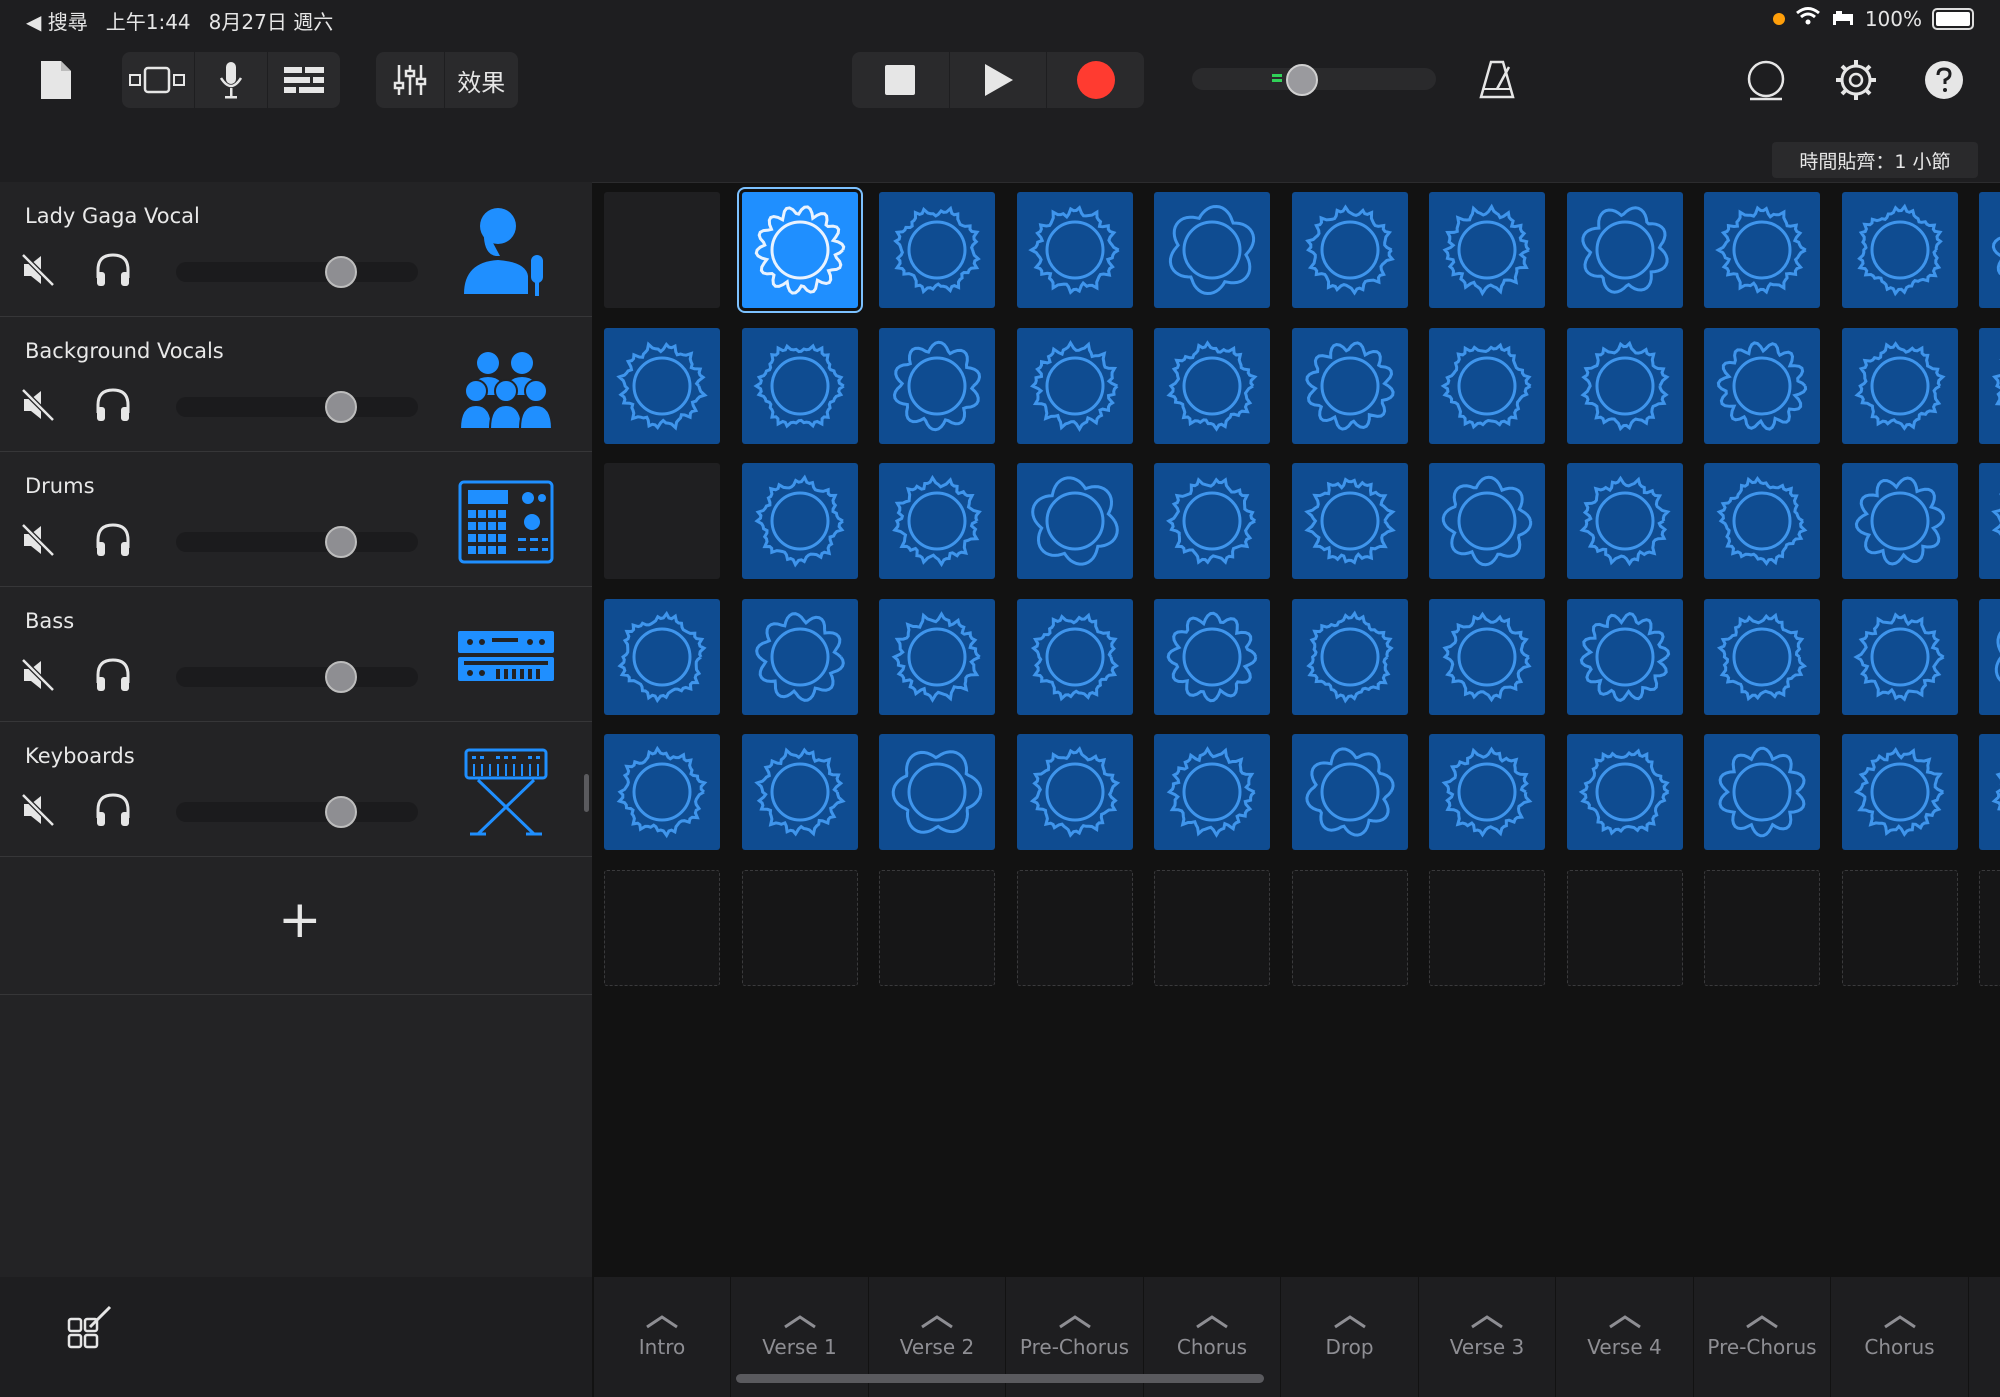 This screenshot has width=2000, height=1397. I want to click on record-button, so click(1095, 80).